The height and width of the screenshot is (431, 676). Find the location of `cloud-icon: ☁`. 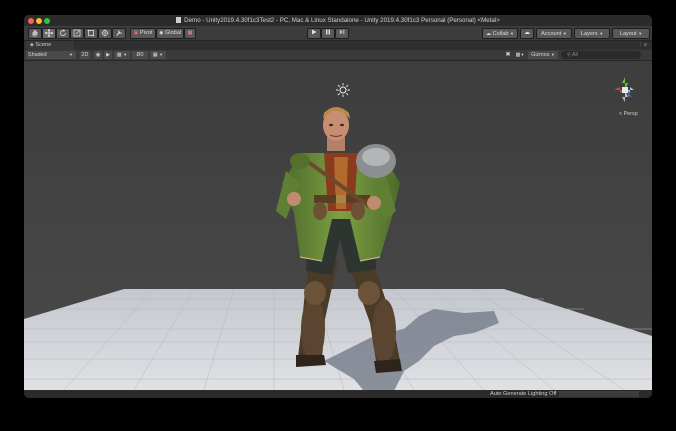

cloud-icon: ☁ is located at coordinates (527, 33).